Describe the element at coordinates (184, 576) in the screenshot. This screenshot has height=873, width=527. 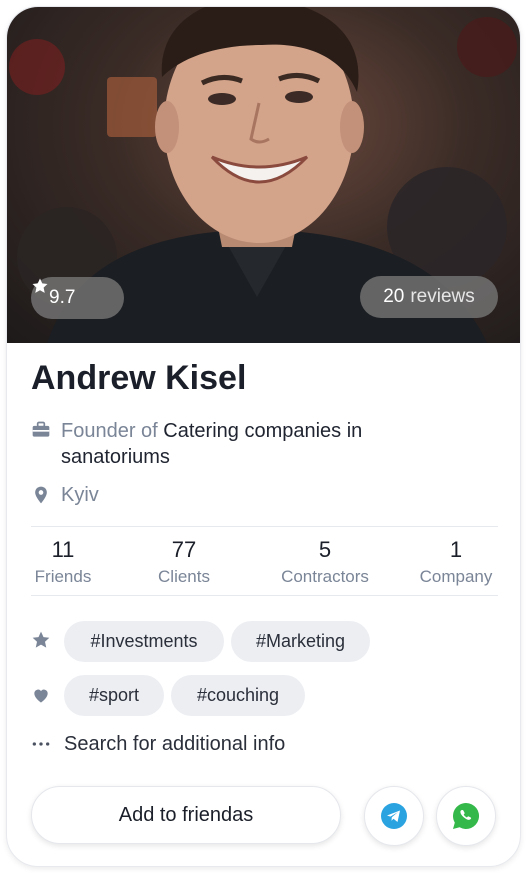
I see `stat-label: Clients` at that location.